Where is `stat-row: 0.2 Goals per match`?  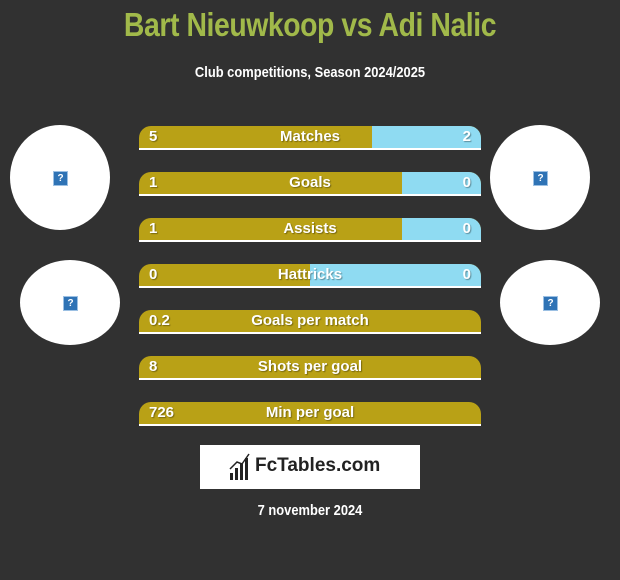
stat-row: 0.2 Goals per match is located at coordinates (310, 322).